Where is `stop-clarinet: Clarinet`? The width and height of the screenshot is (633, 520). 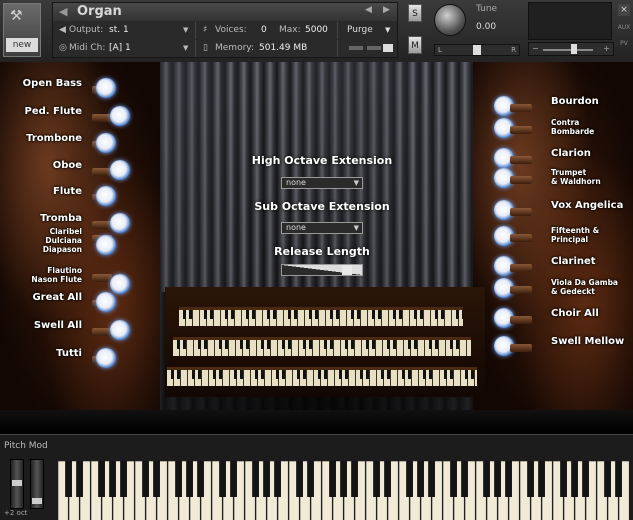
stop-clarinet: Clarinet is located at coordinates (560, 268).